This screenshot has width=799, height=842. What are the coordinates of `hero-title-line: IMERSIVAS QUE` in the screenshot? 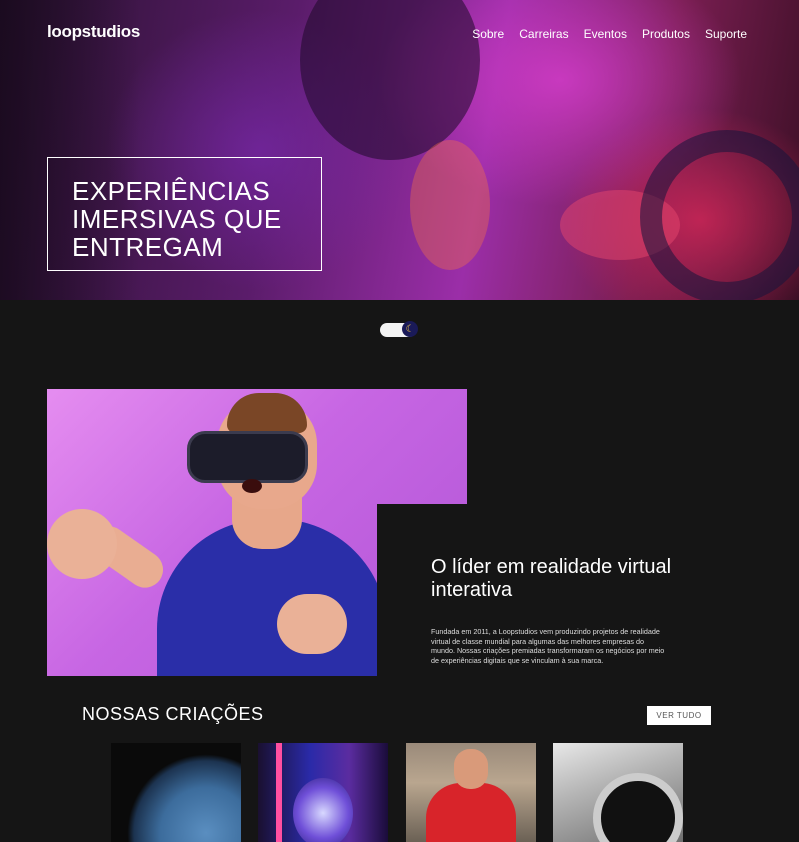 It's located at (177, 219).